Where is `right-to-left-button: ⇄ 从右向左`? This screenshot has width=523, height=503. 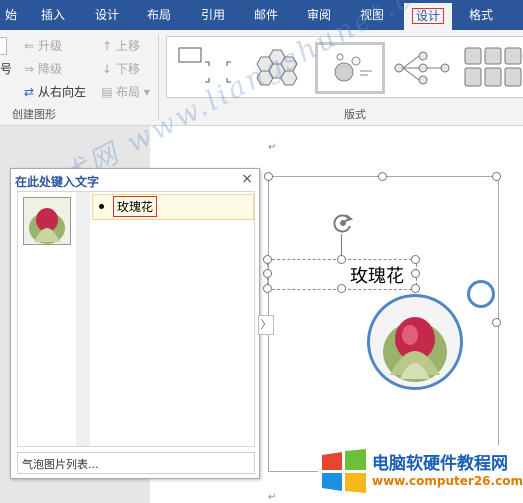 right-to-left-button: ⇄ 从右向左 is located at coordinates (54, 91).